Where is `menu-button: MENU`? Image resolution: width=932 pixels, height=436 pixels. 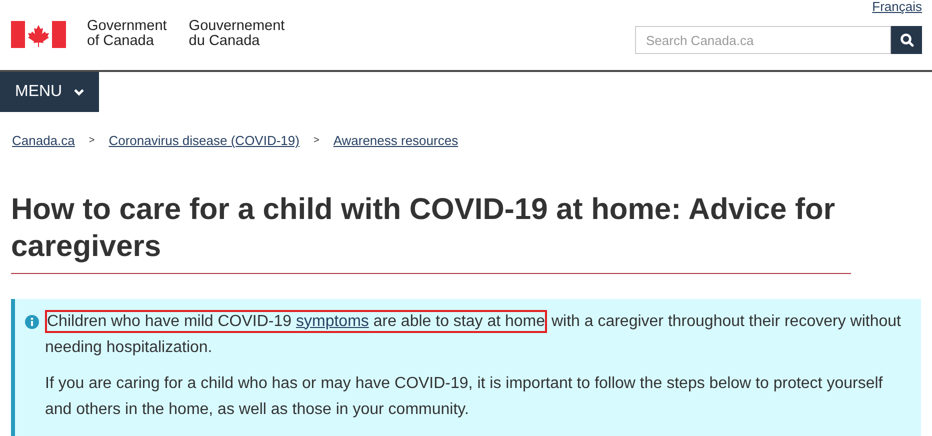 menu-button: MENU is located at coordinates (49, 92).